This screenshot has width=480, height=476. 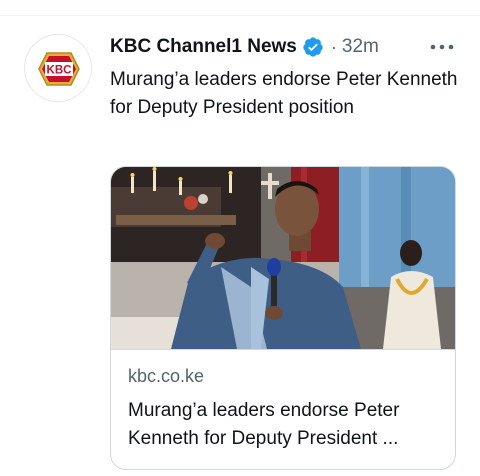 I want to click on more-dots-icon, so click(x=442, y=47).